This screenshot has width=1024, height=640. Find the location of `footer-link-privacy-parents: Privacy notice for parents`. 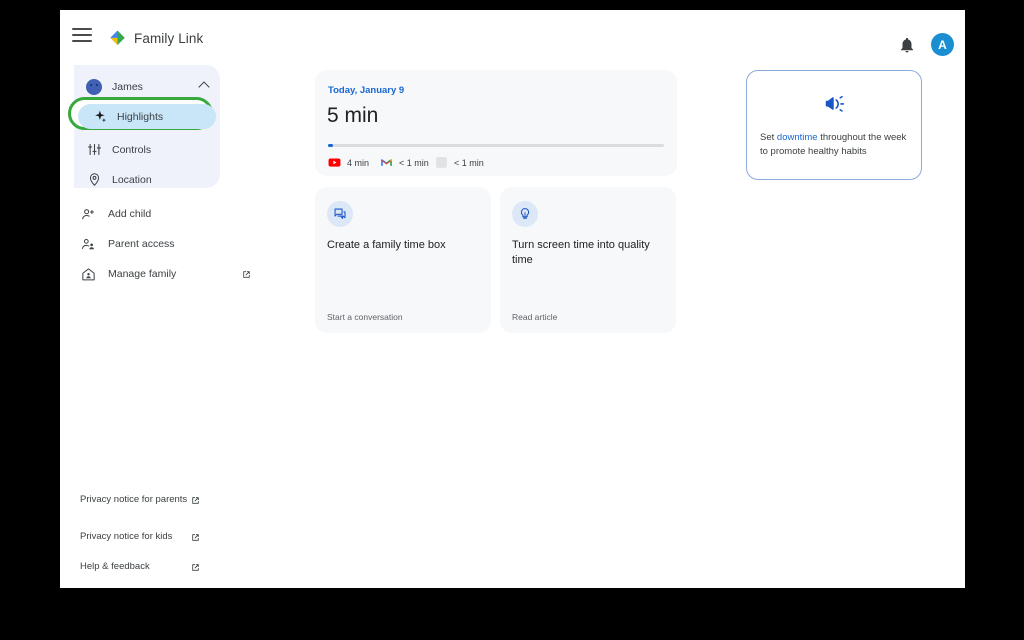

footer-link-privacy-parents: Privacy notice for parents is located at coordinates (169, 500).